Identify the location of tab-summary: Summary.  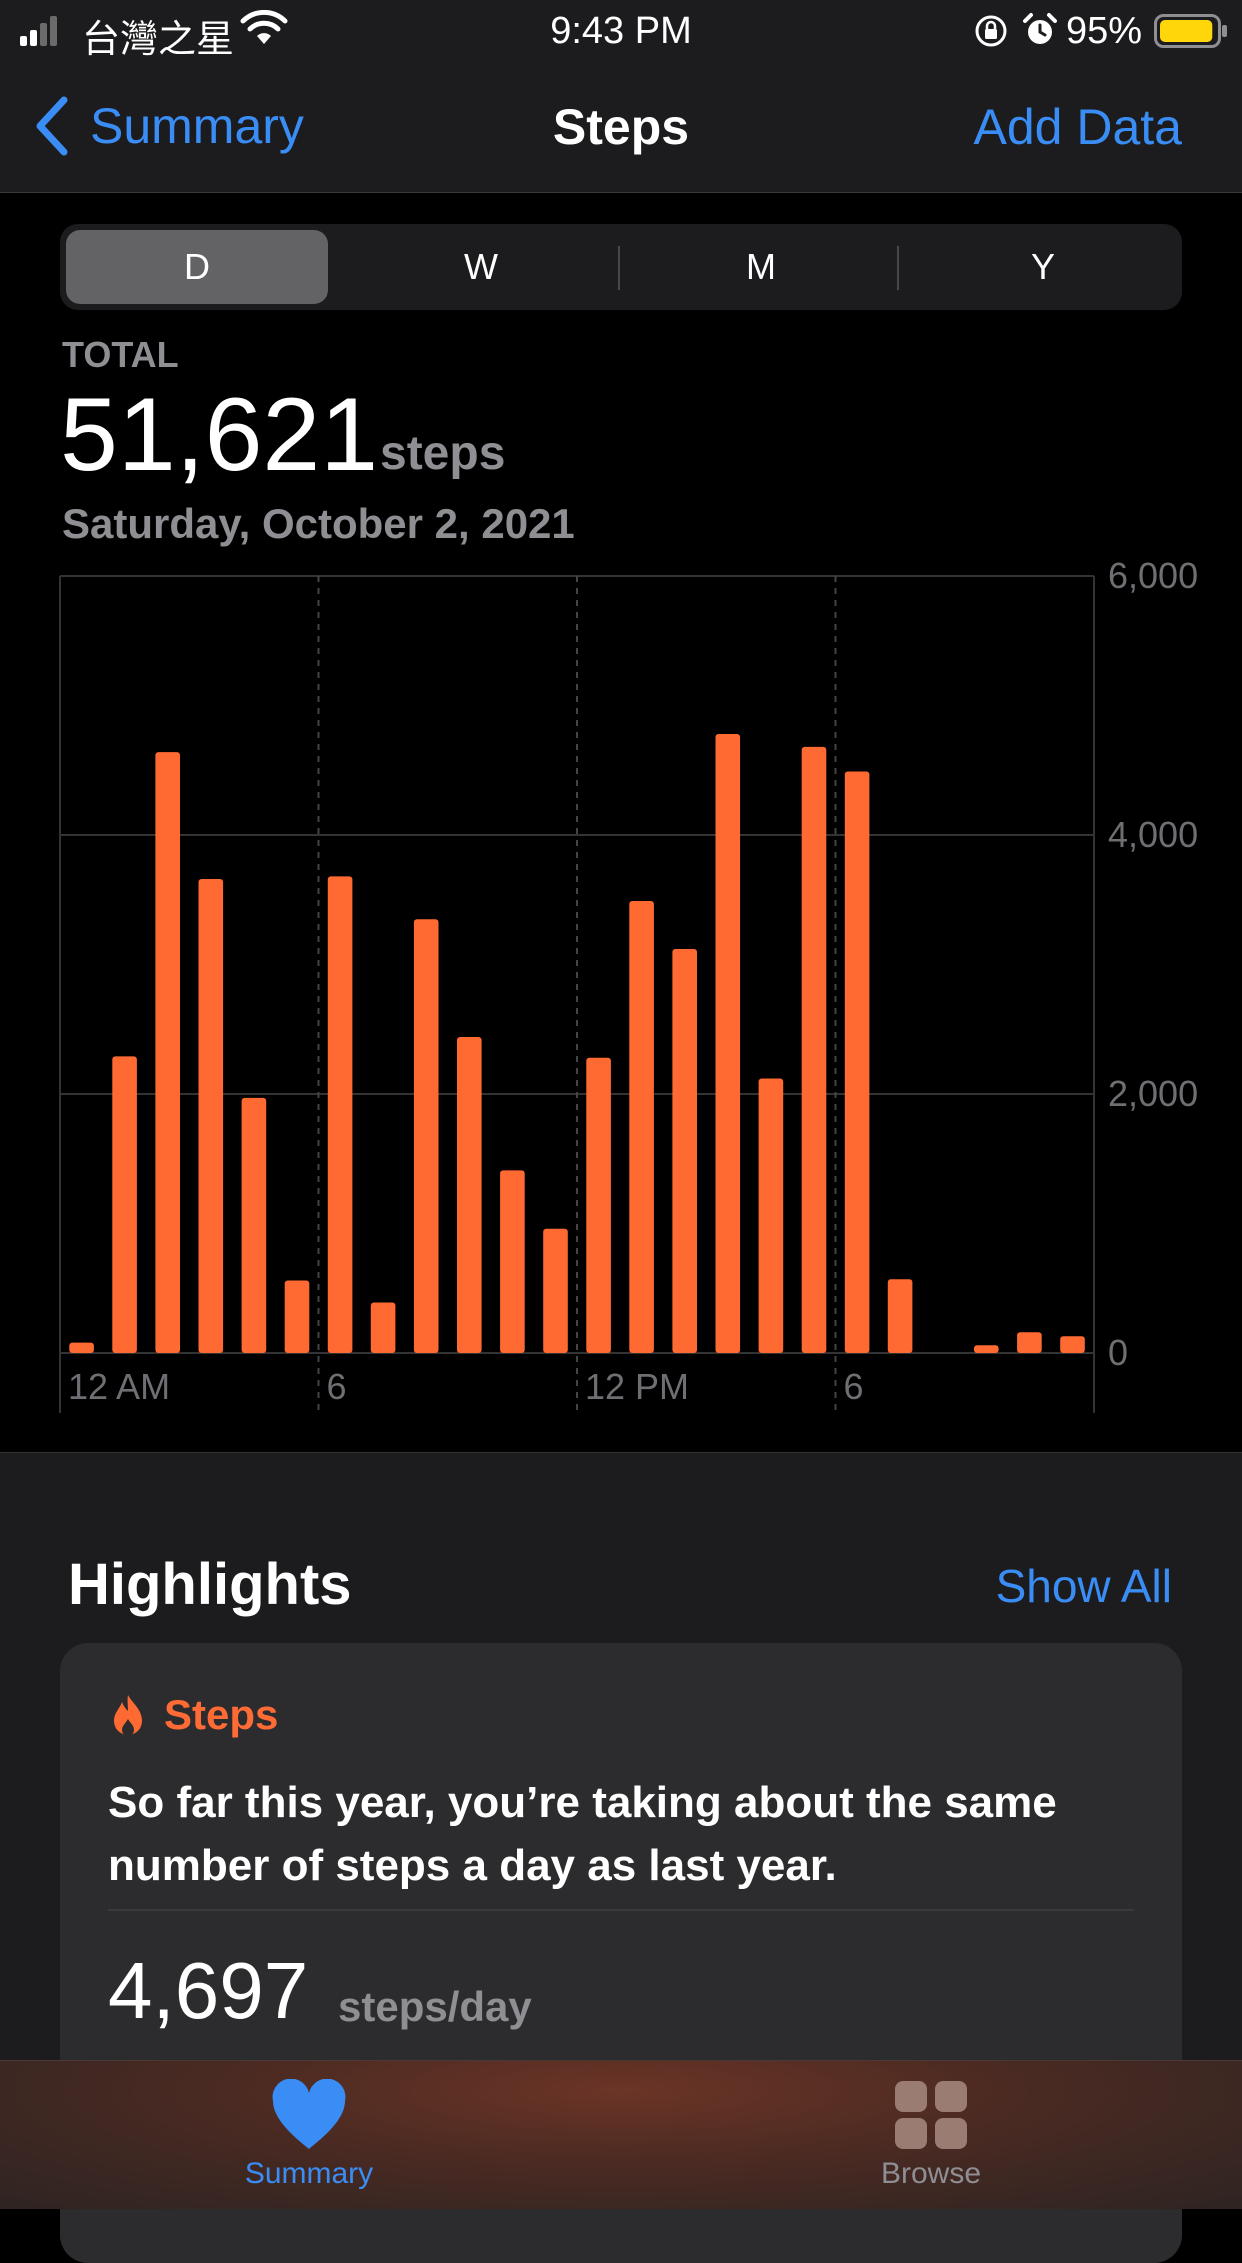
(309, 2135).